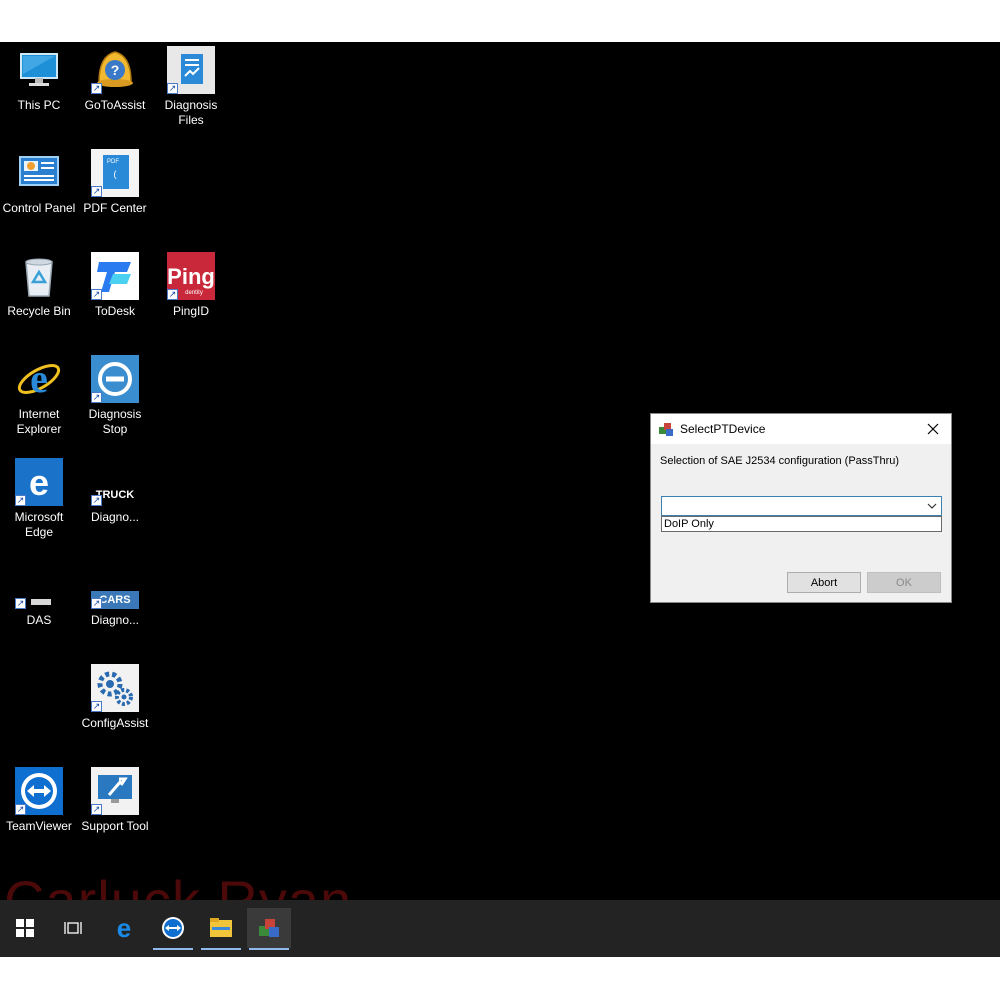 The image size is (1000, 1000). I want to click on app-icon, so click(666, 429).